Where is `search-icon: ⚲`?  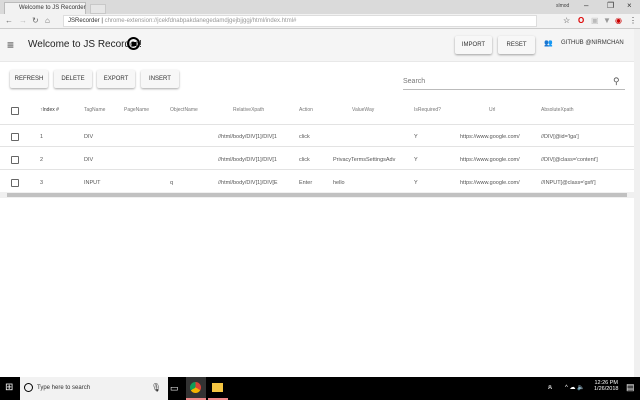 search-icon: ⚲ is located at coordinates (616, 81).